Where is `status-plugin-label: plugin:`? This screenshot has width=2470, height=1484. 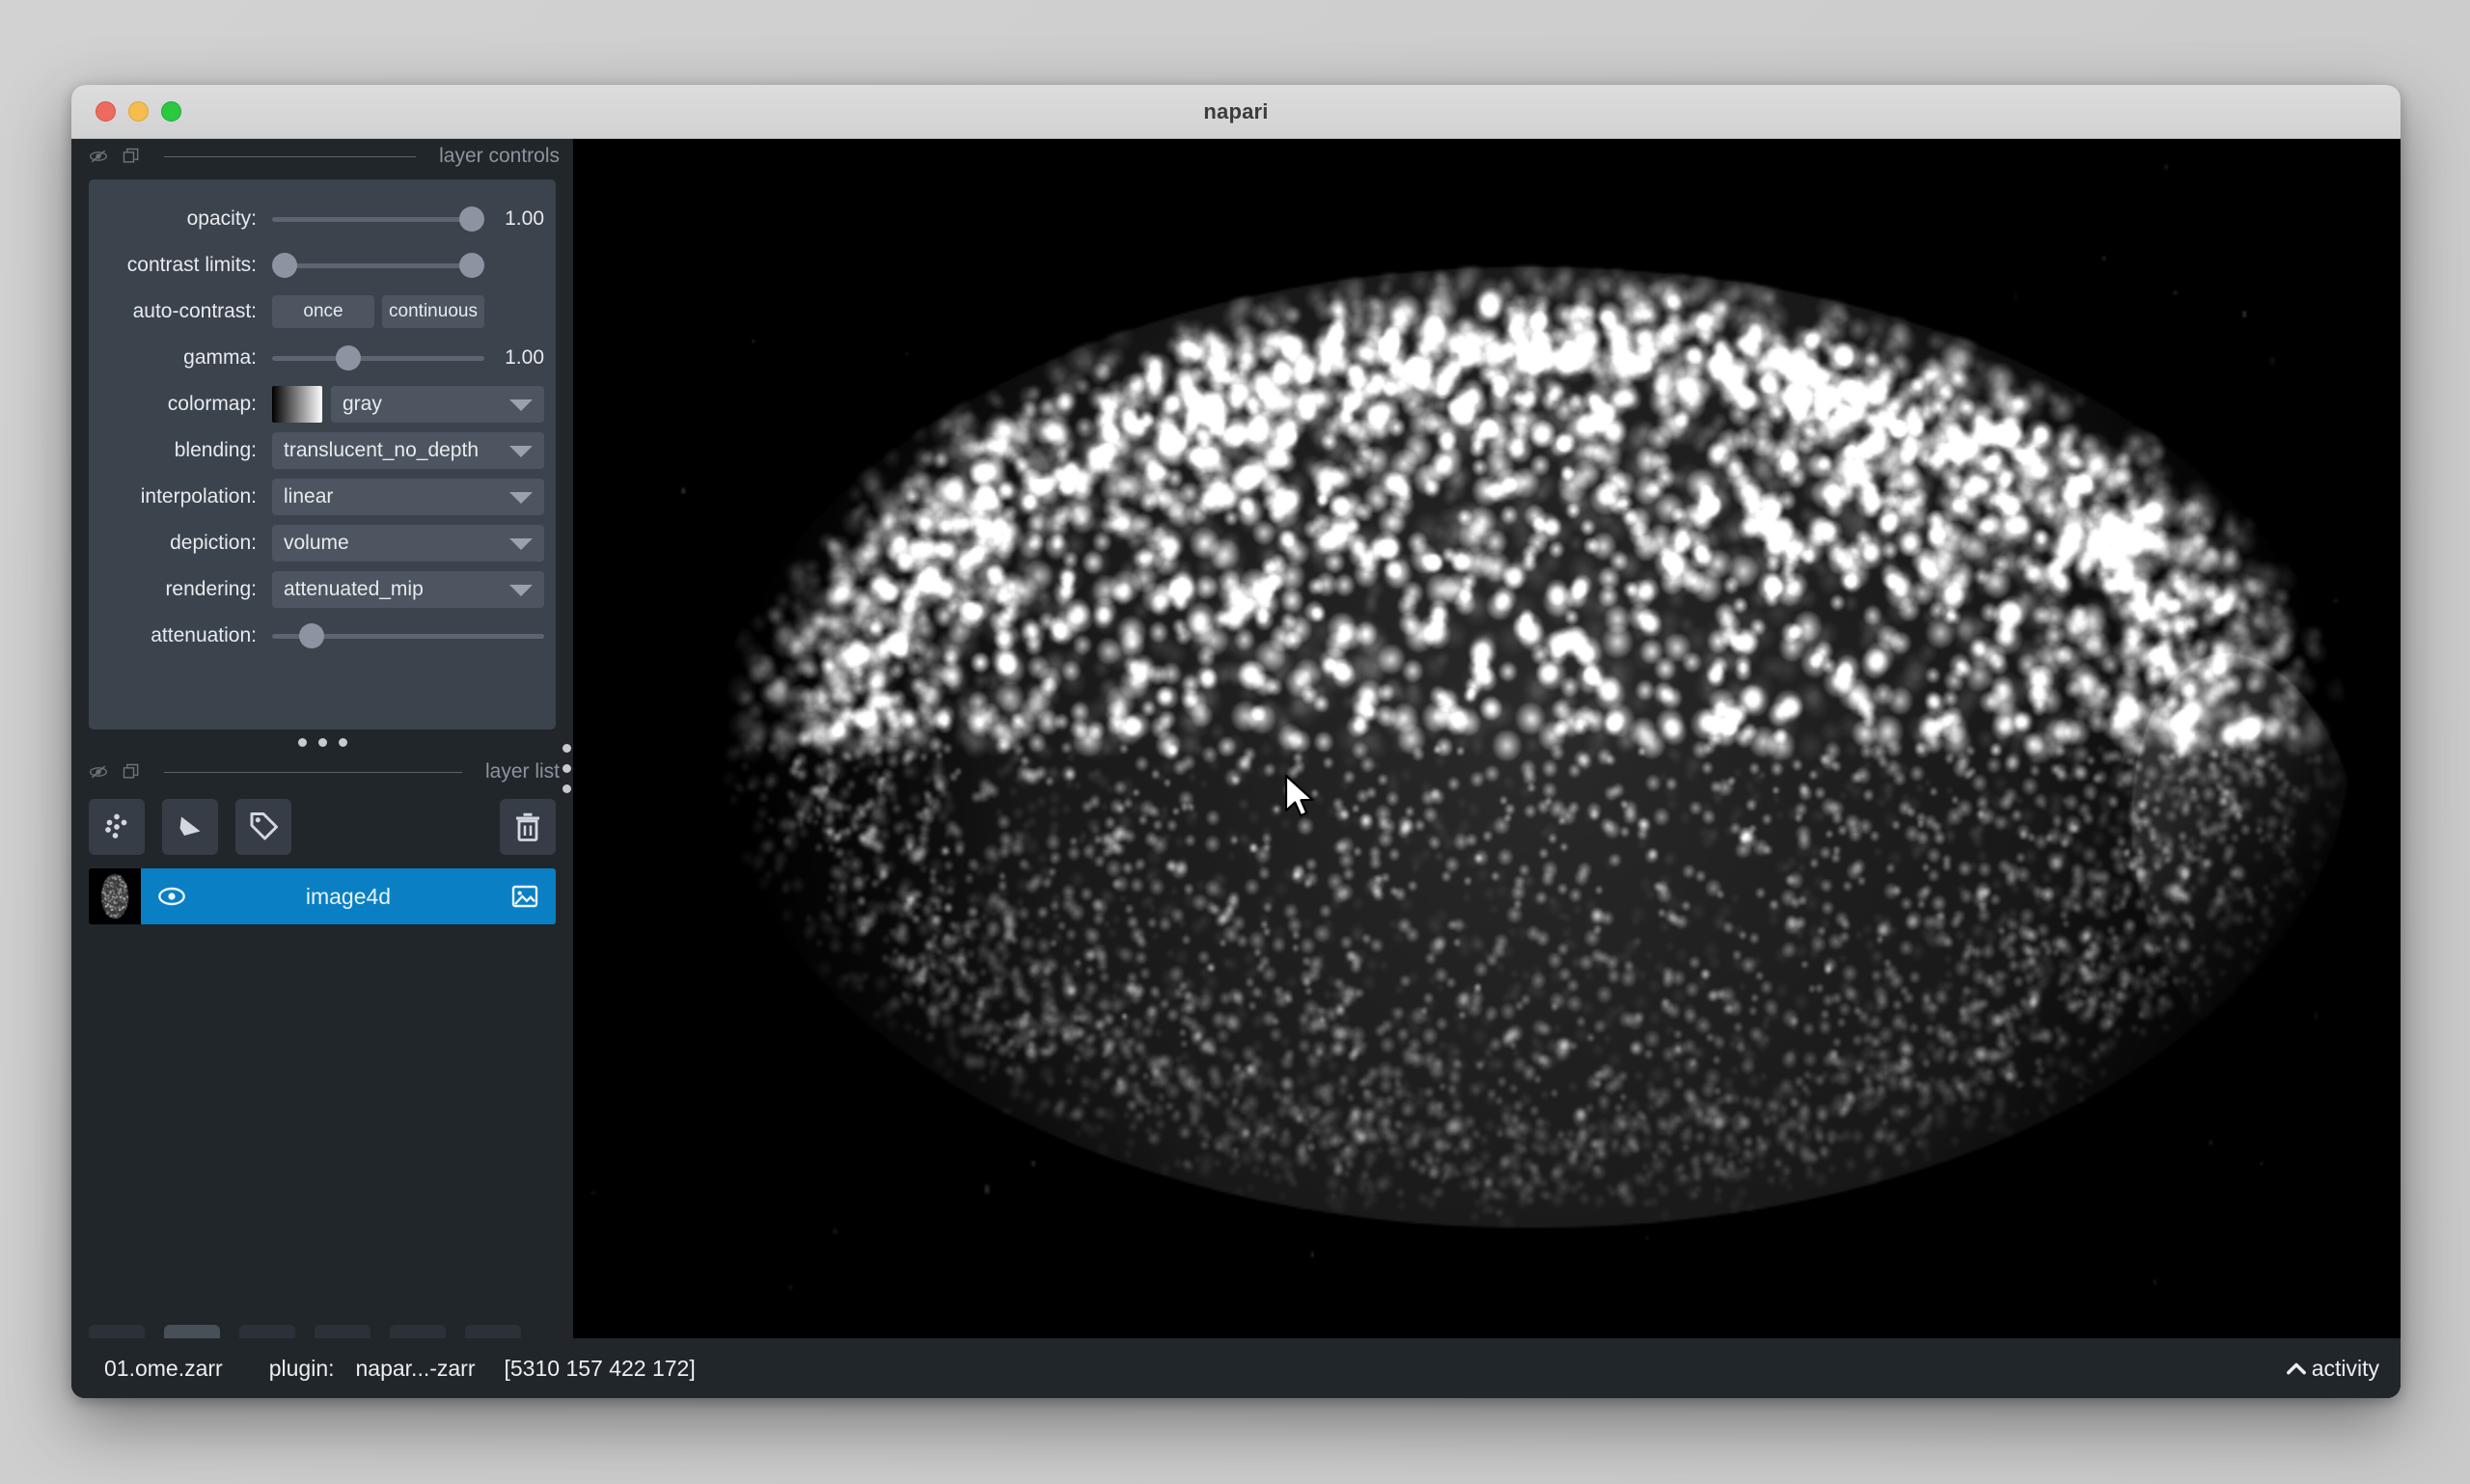 status-plugin-label: plugin: is located at coordinates (301, 1368).